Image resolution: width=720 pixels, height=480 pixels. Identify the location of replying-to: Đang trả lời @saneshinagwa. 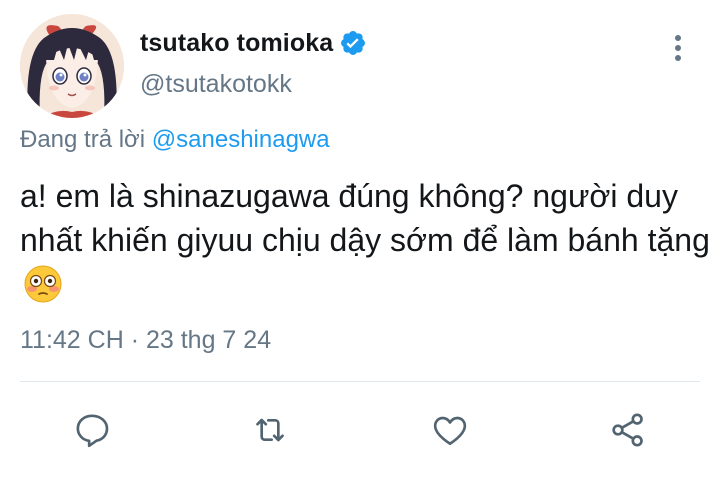
(175, 140).